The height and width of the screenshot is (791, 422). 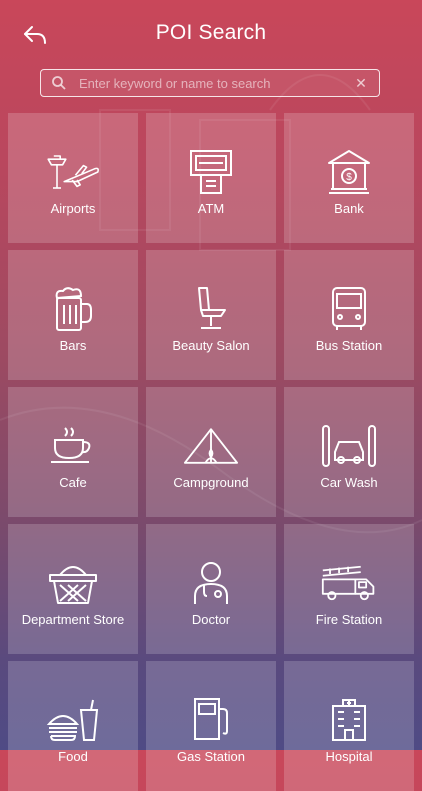 What do you see at coordinates (211, 208) in the screenshot?
I see `category-label: ATM` at bounding box center [211, 208].